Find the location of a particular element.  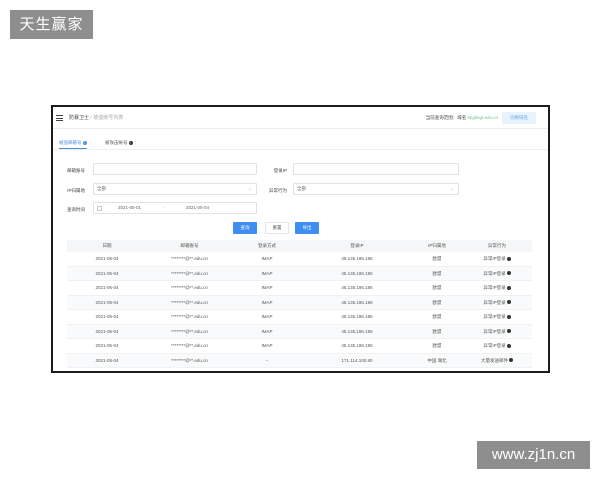

tab-stolen-accounts: 被盗邮箱号! is located at coordinates (73, 143).